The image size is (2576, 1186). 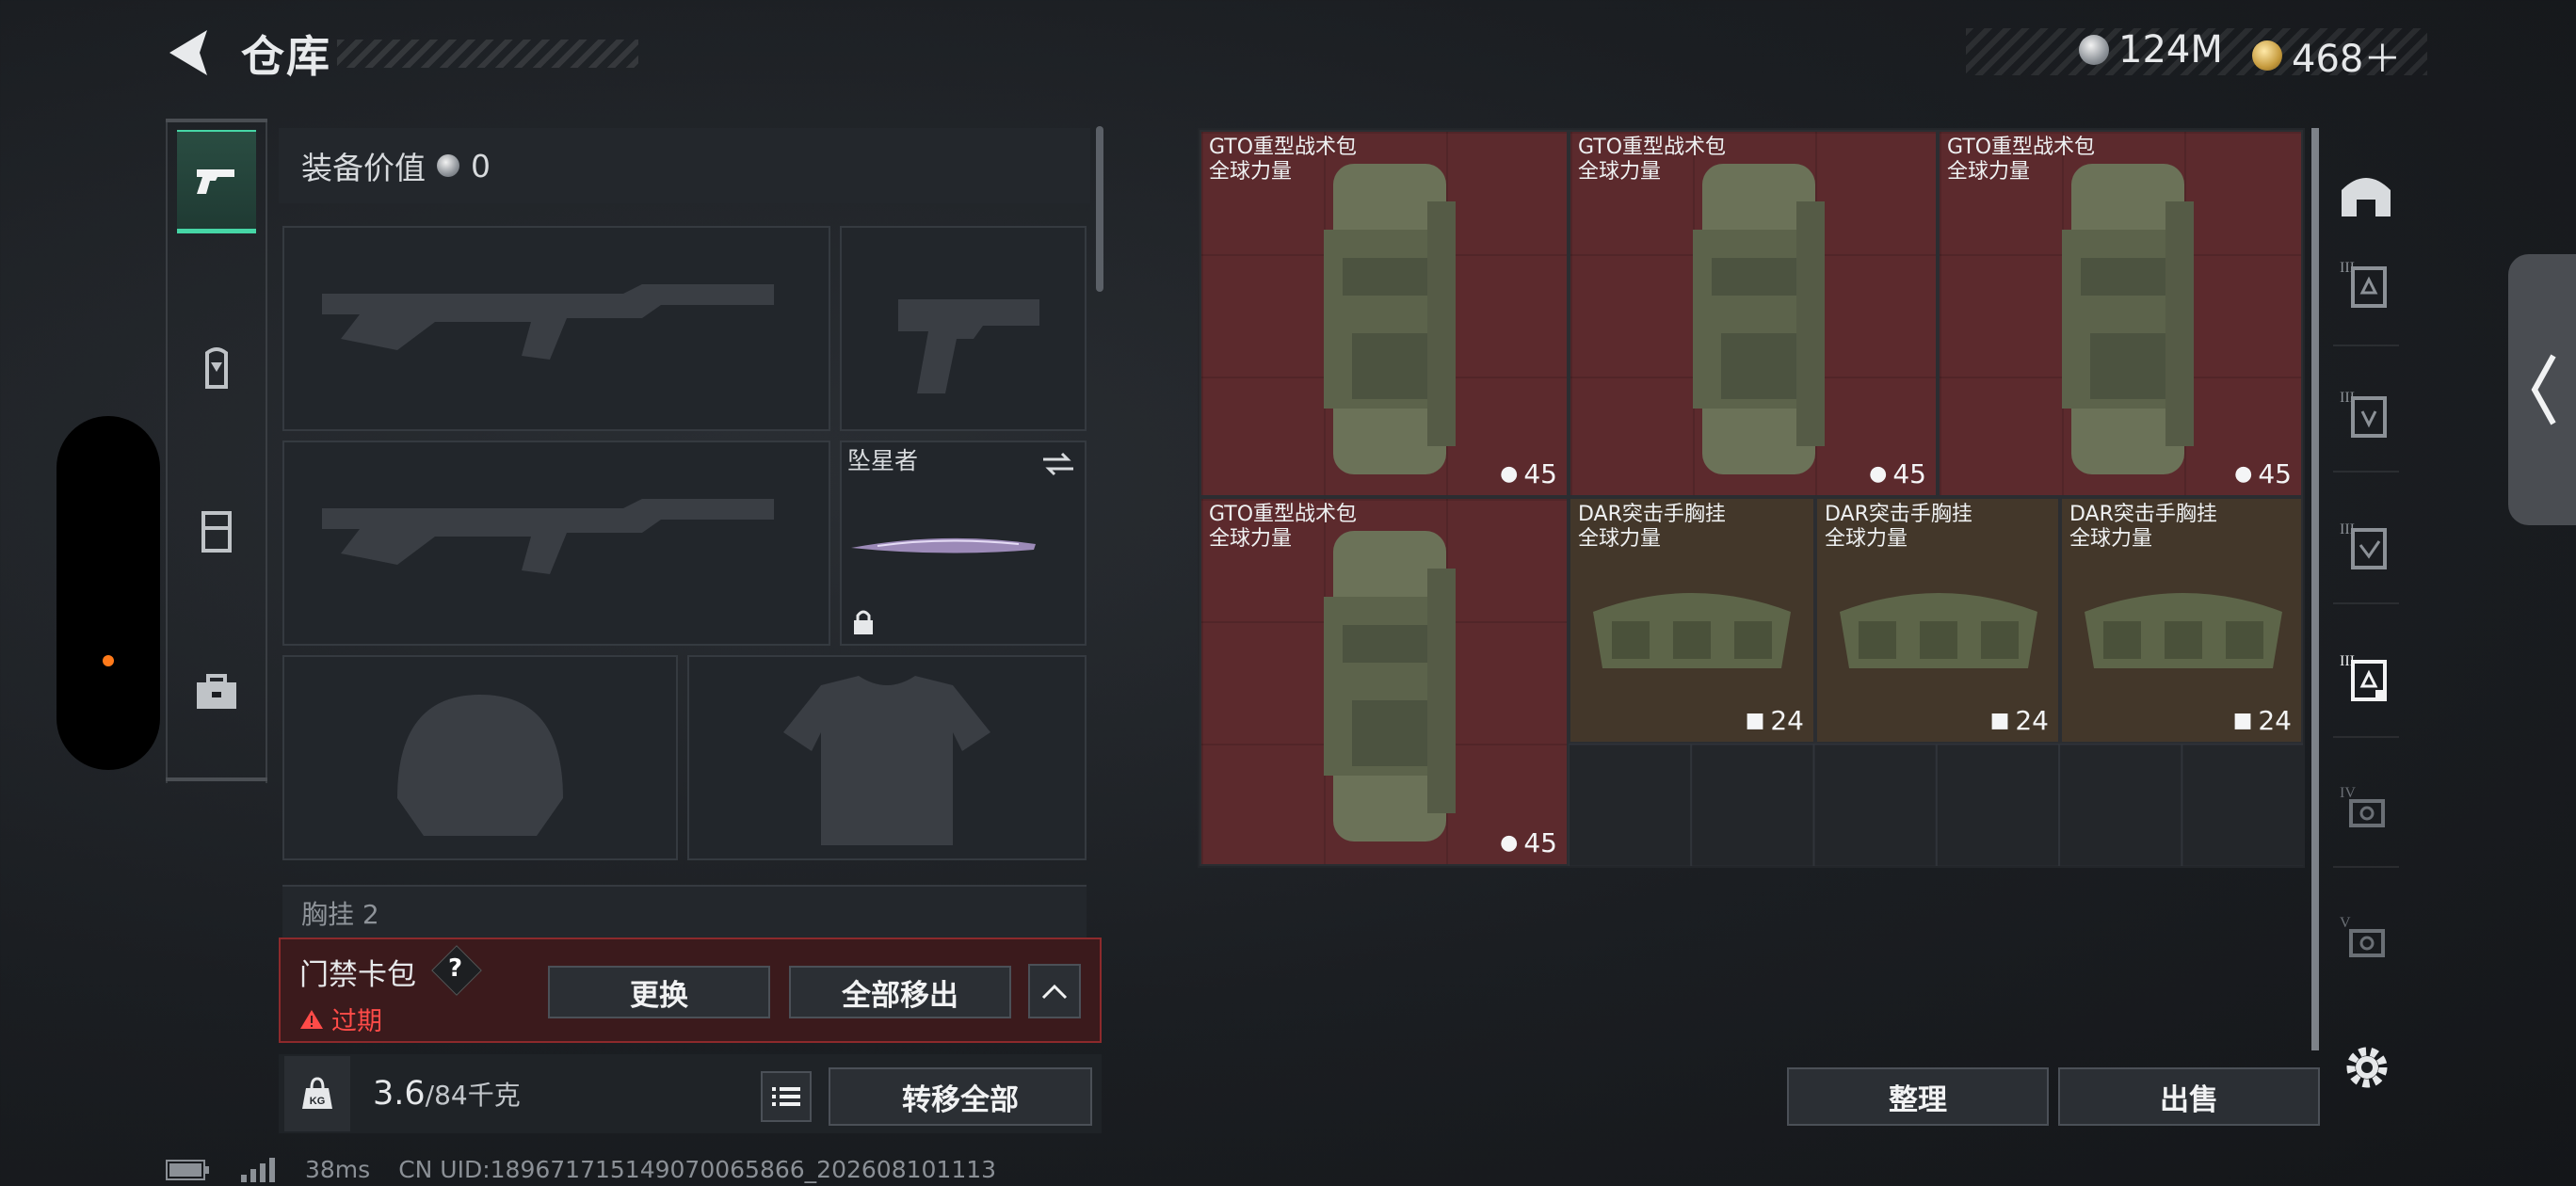 I want to click on tier-3-active-filter-icon: III, so click(x=2363, y=677).